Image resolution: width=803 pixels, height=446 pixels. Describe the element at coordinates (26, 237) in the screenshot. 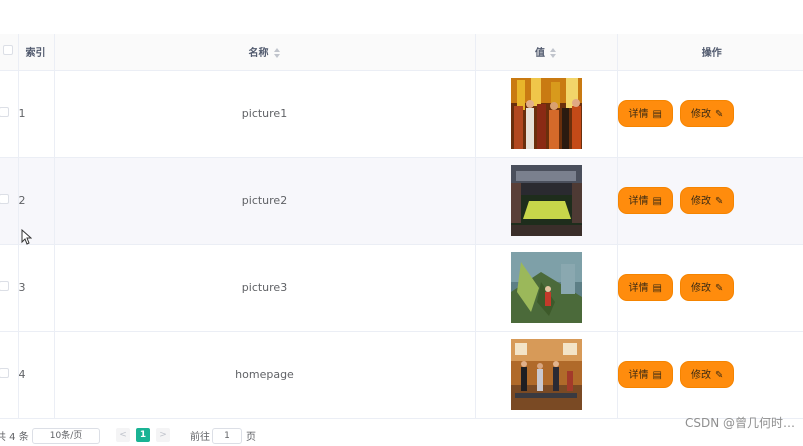

I see `mouse-cursor-icon` at that location.